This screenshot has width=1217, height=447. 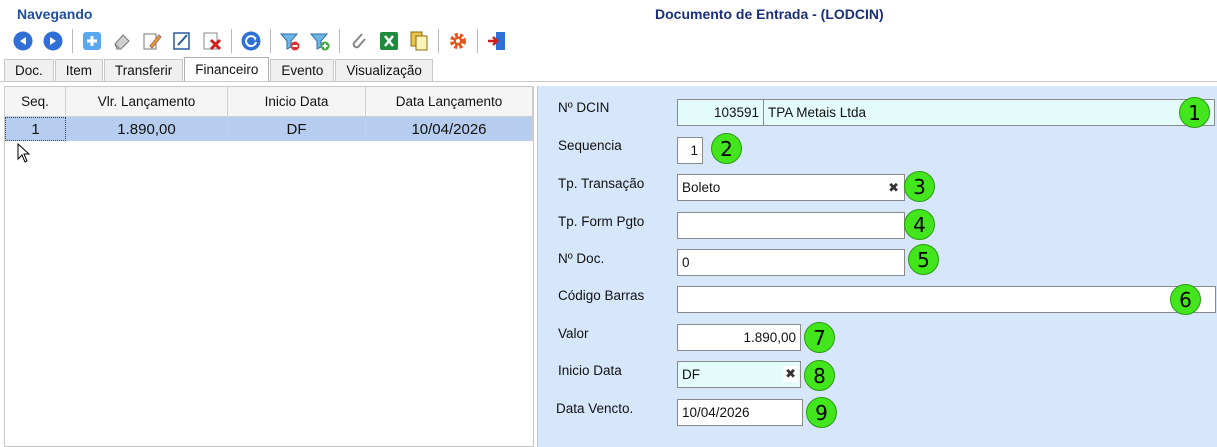 What do you see at coordinates (55, 14) in the screenshot?
I see `status-label: Navegando` at bounding box center [55, 14].